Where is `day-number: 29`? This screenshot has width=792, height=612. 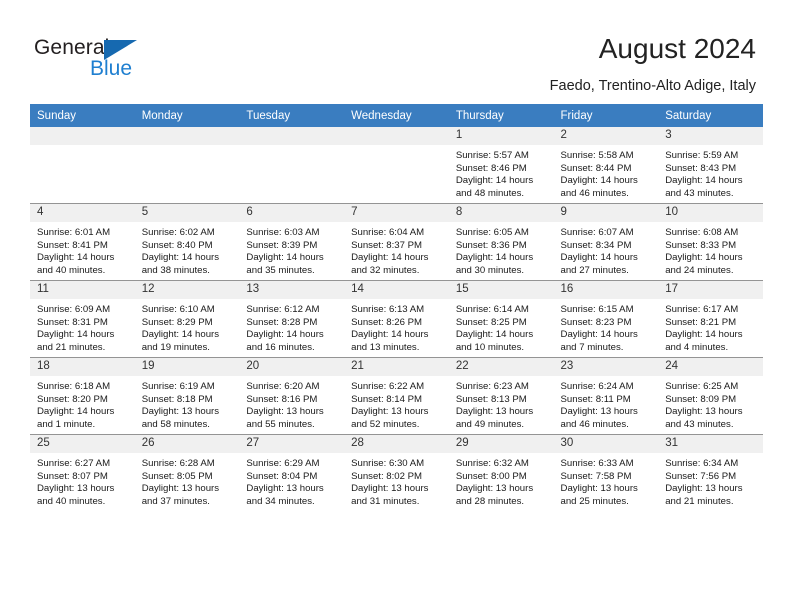 day-number: 29 is located at coordinates (501, 444).